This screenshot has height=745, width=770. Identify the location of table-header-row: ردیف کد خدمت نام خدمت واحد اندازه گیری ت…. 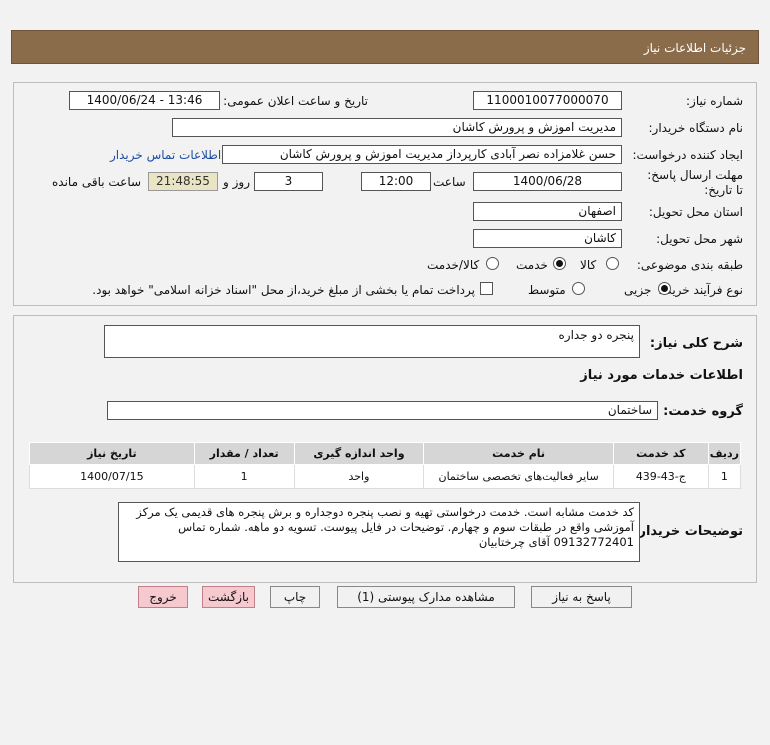
(385, 453).